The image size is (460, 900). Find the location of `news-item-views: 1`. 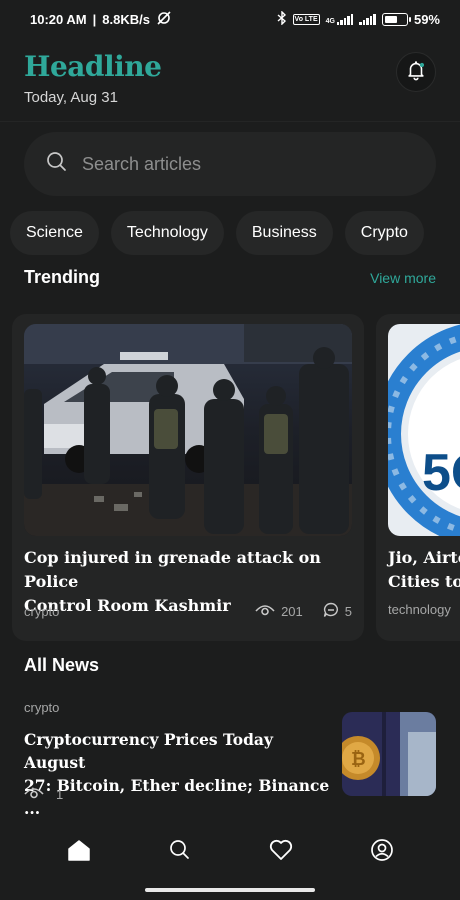

news-item-views: 1 is located at coordinates (60, 794).